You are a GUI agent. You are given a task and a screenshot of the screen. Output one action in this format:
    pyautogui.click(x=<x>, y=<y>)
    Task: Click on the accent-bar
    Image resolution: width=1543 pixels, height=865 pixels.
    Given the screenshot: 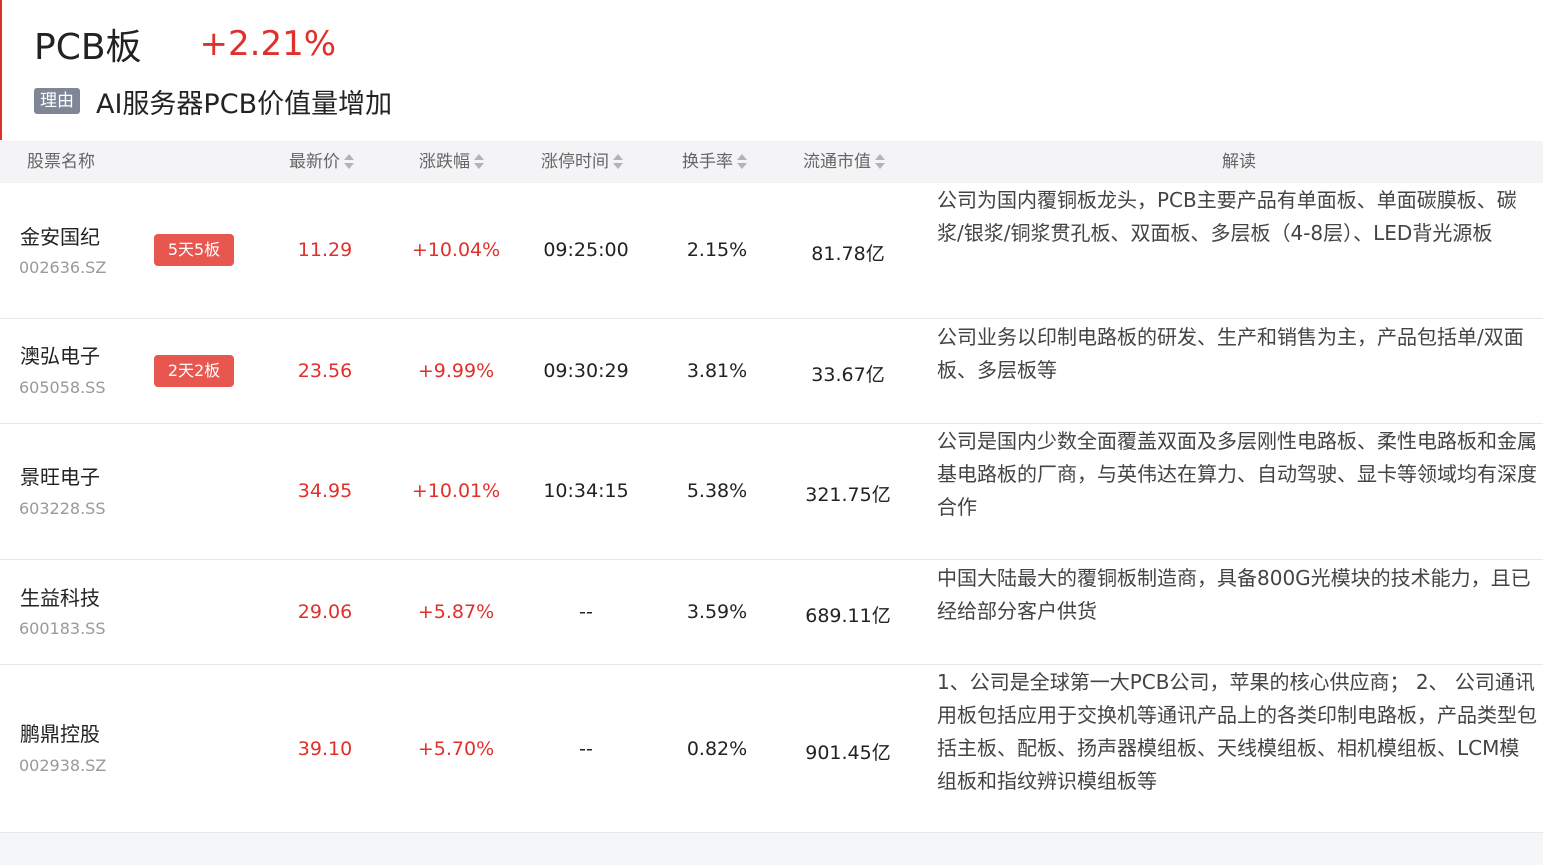 What is the action you would take?
    pyautogui.click(x=1, y=70)
    